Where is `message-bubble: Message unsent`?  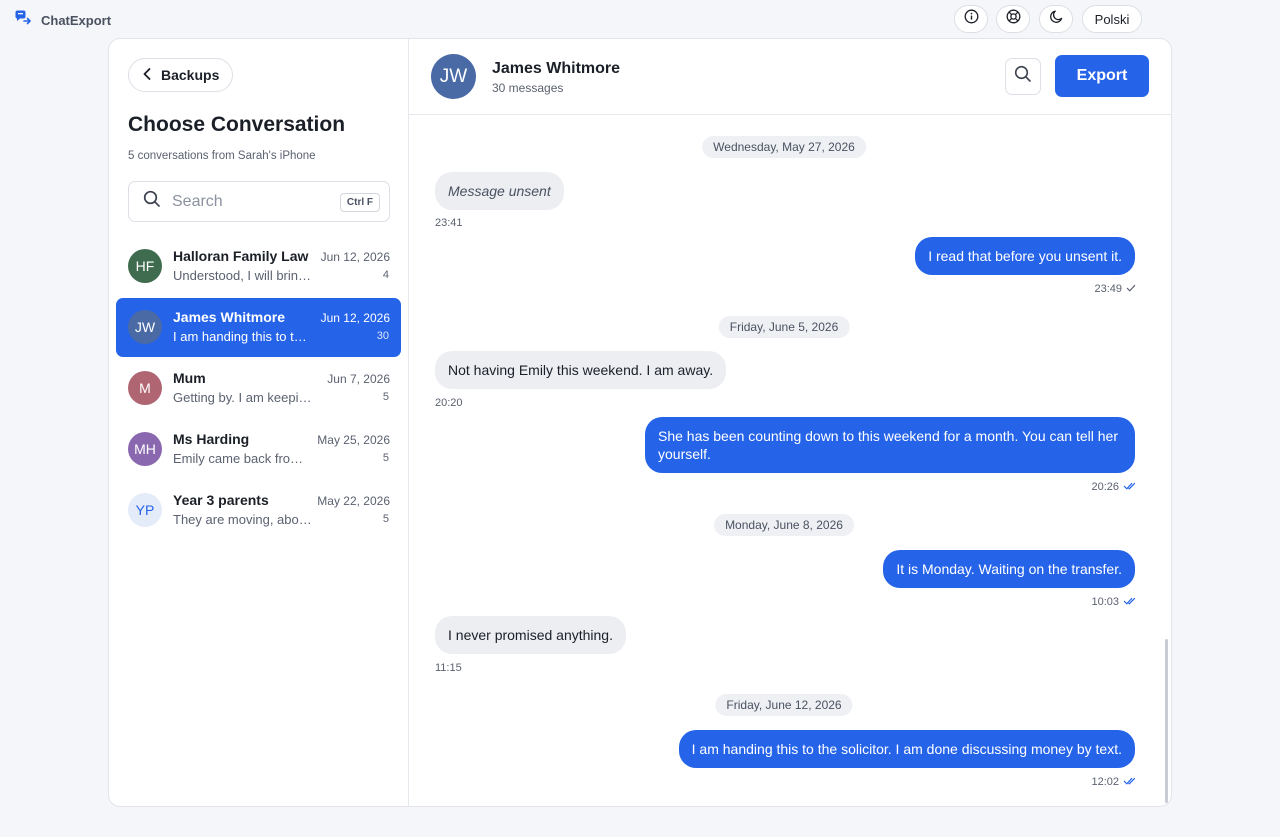 message-bubble: Message unsent is located at coordinates (499, 191).